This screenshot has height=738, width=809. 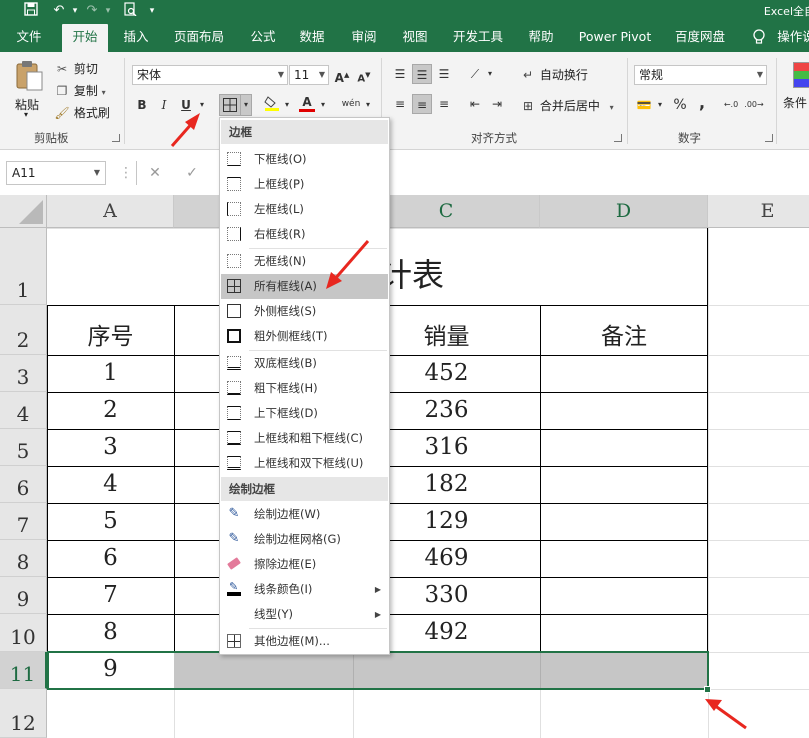 What do you see at coordinates (348, 264) in the screenshot?
I see `arrow-to-all-borders` at bounding box center [348, 264].